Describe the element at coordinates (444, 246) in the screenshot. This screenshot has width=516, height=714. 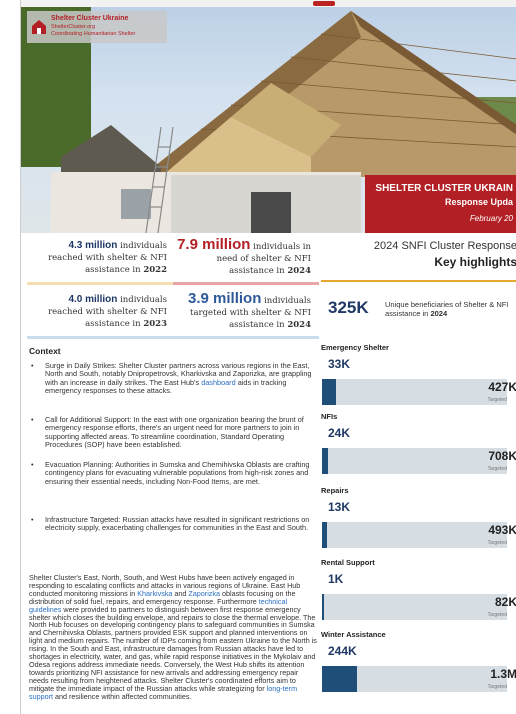
I see `key-highlights-title: 2024 SNFI Cluster Response` at that location.